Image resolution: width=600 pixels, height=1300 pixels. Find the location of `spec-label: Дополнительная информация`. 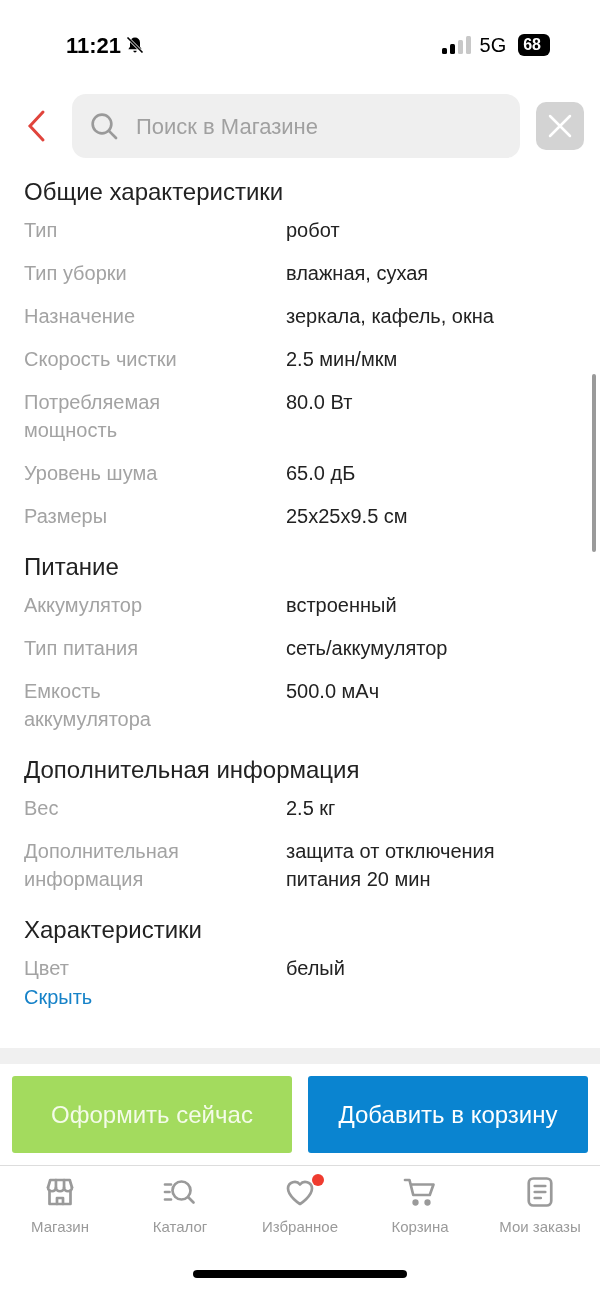

spec-label: Дополнительная информация is located at coordinates (102, 865).